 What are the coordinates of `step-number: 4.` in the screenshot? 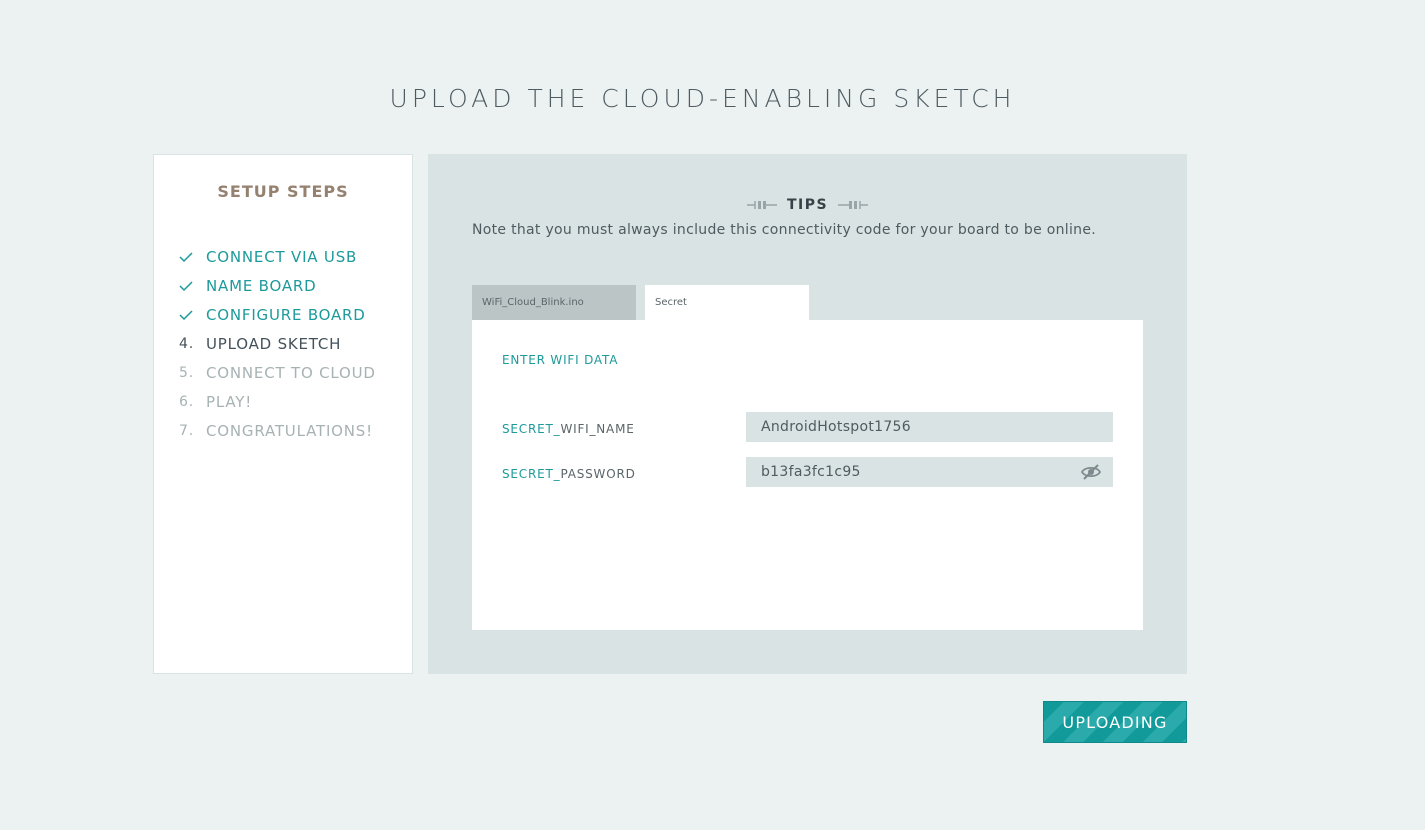 It's located at (186, 343).